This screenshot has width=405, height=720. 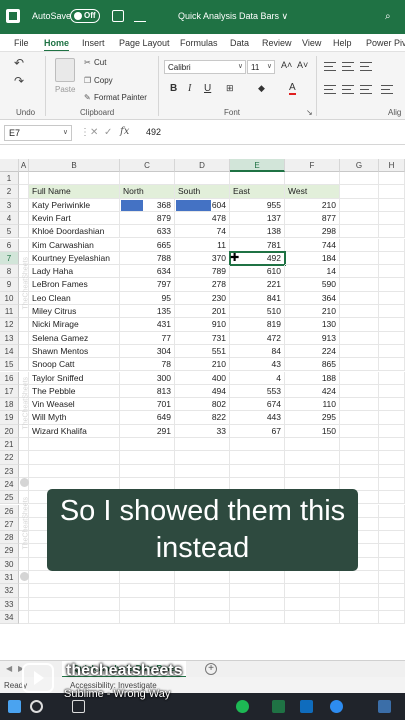 What do you see at coordinates (74, 312) in the screenshot?
I see `name-cell: Miley Citrus` at bounding box center [74, 312].